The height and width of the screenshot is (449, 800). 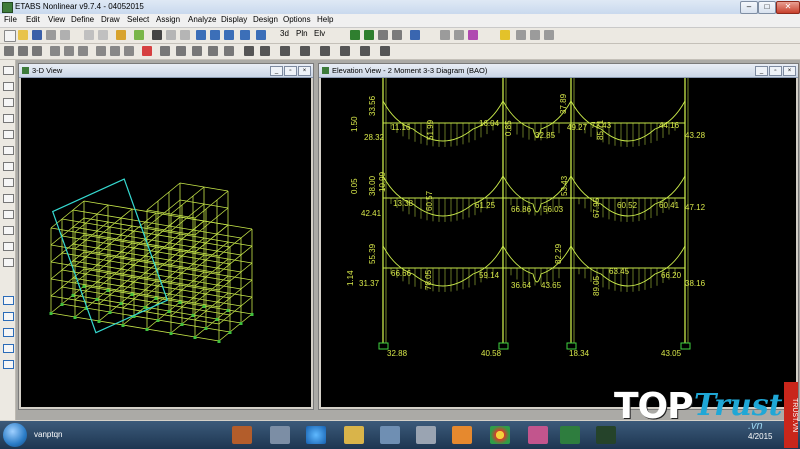 I want to click on zoom-out-icon, so click(x=215, y=35).